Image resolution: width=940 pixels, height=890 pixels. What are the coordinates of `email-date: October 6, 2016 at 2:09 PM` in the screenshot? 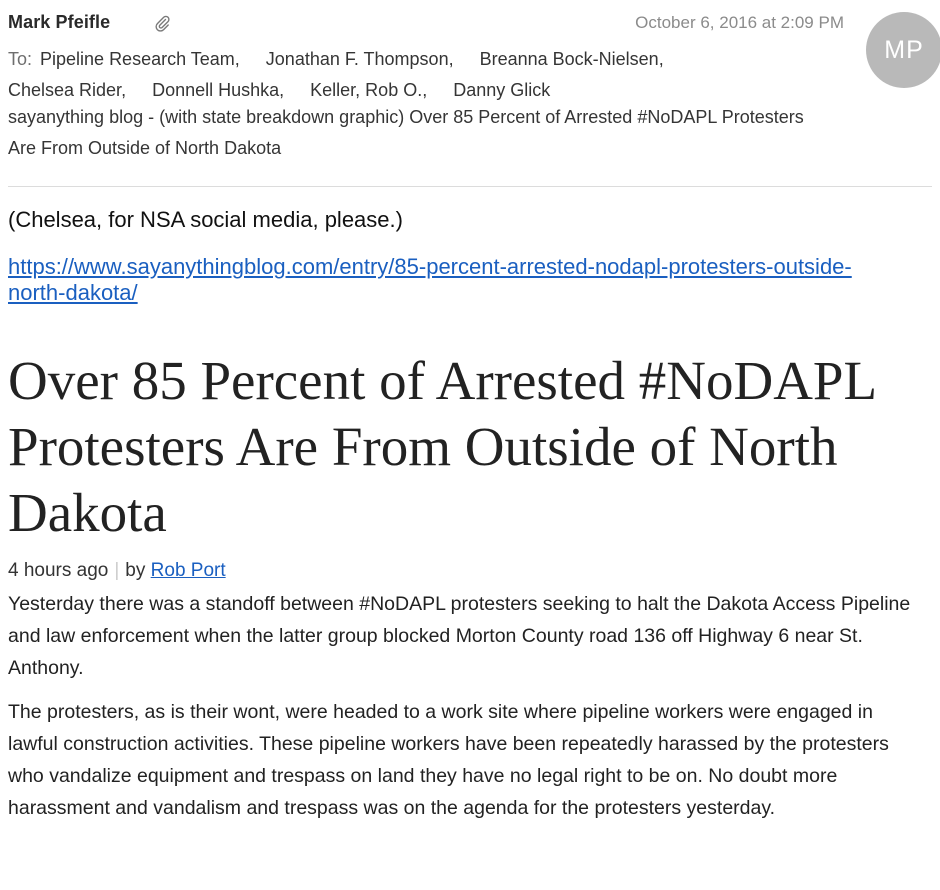 It's located at (739, 22).